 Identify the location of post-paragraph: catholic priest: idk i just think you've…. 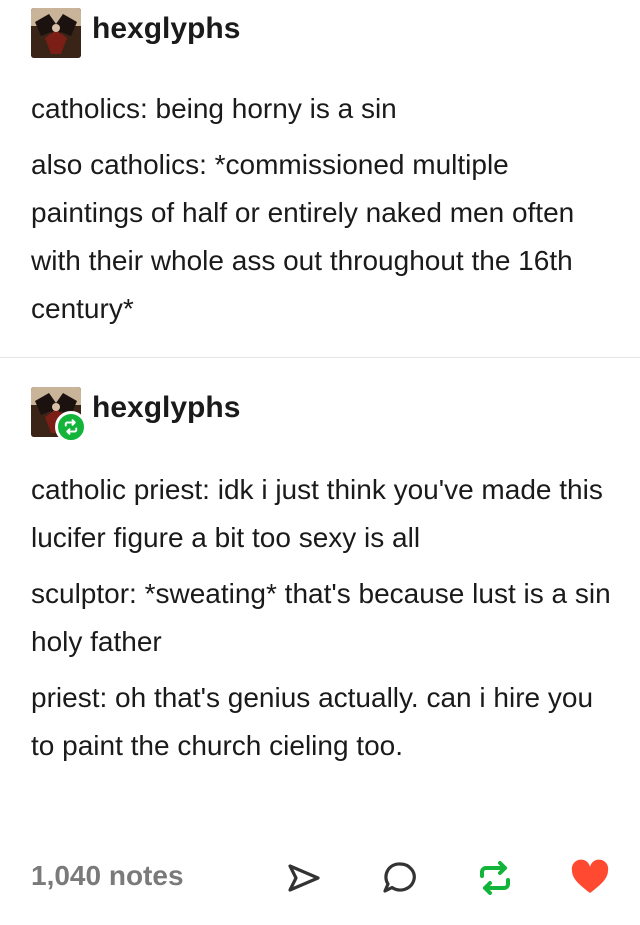
(317, 513).